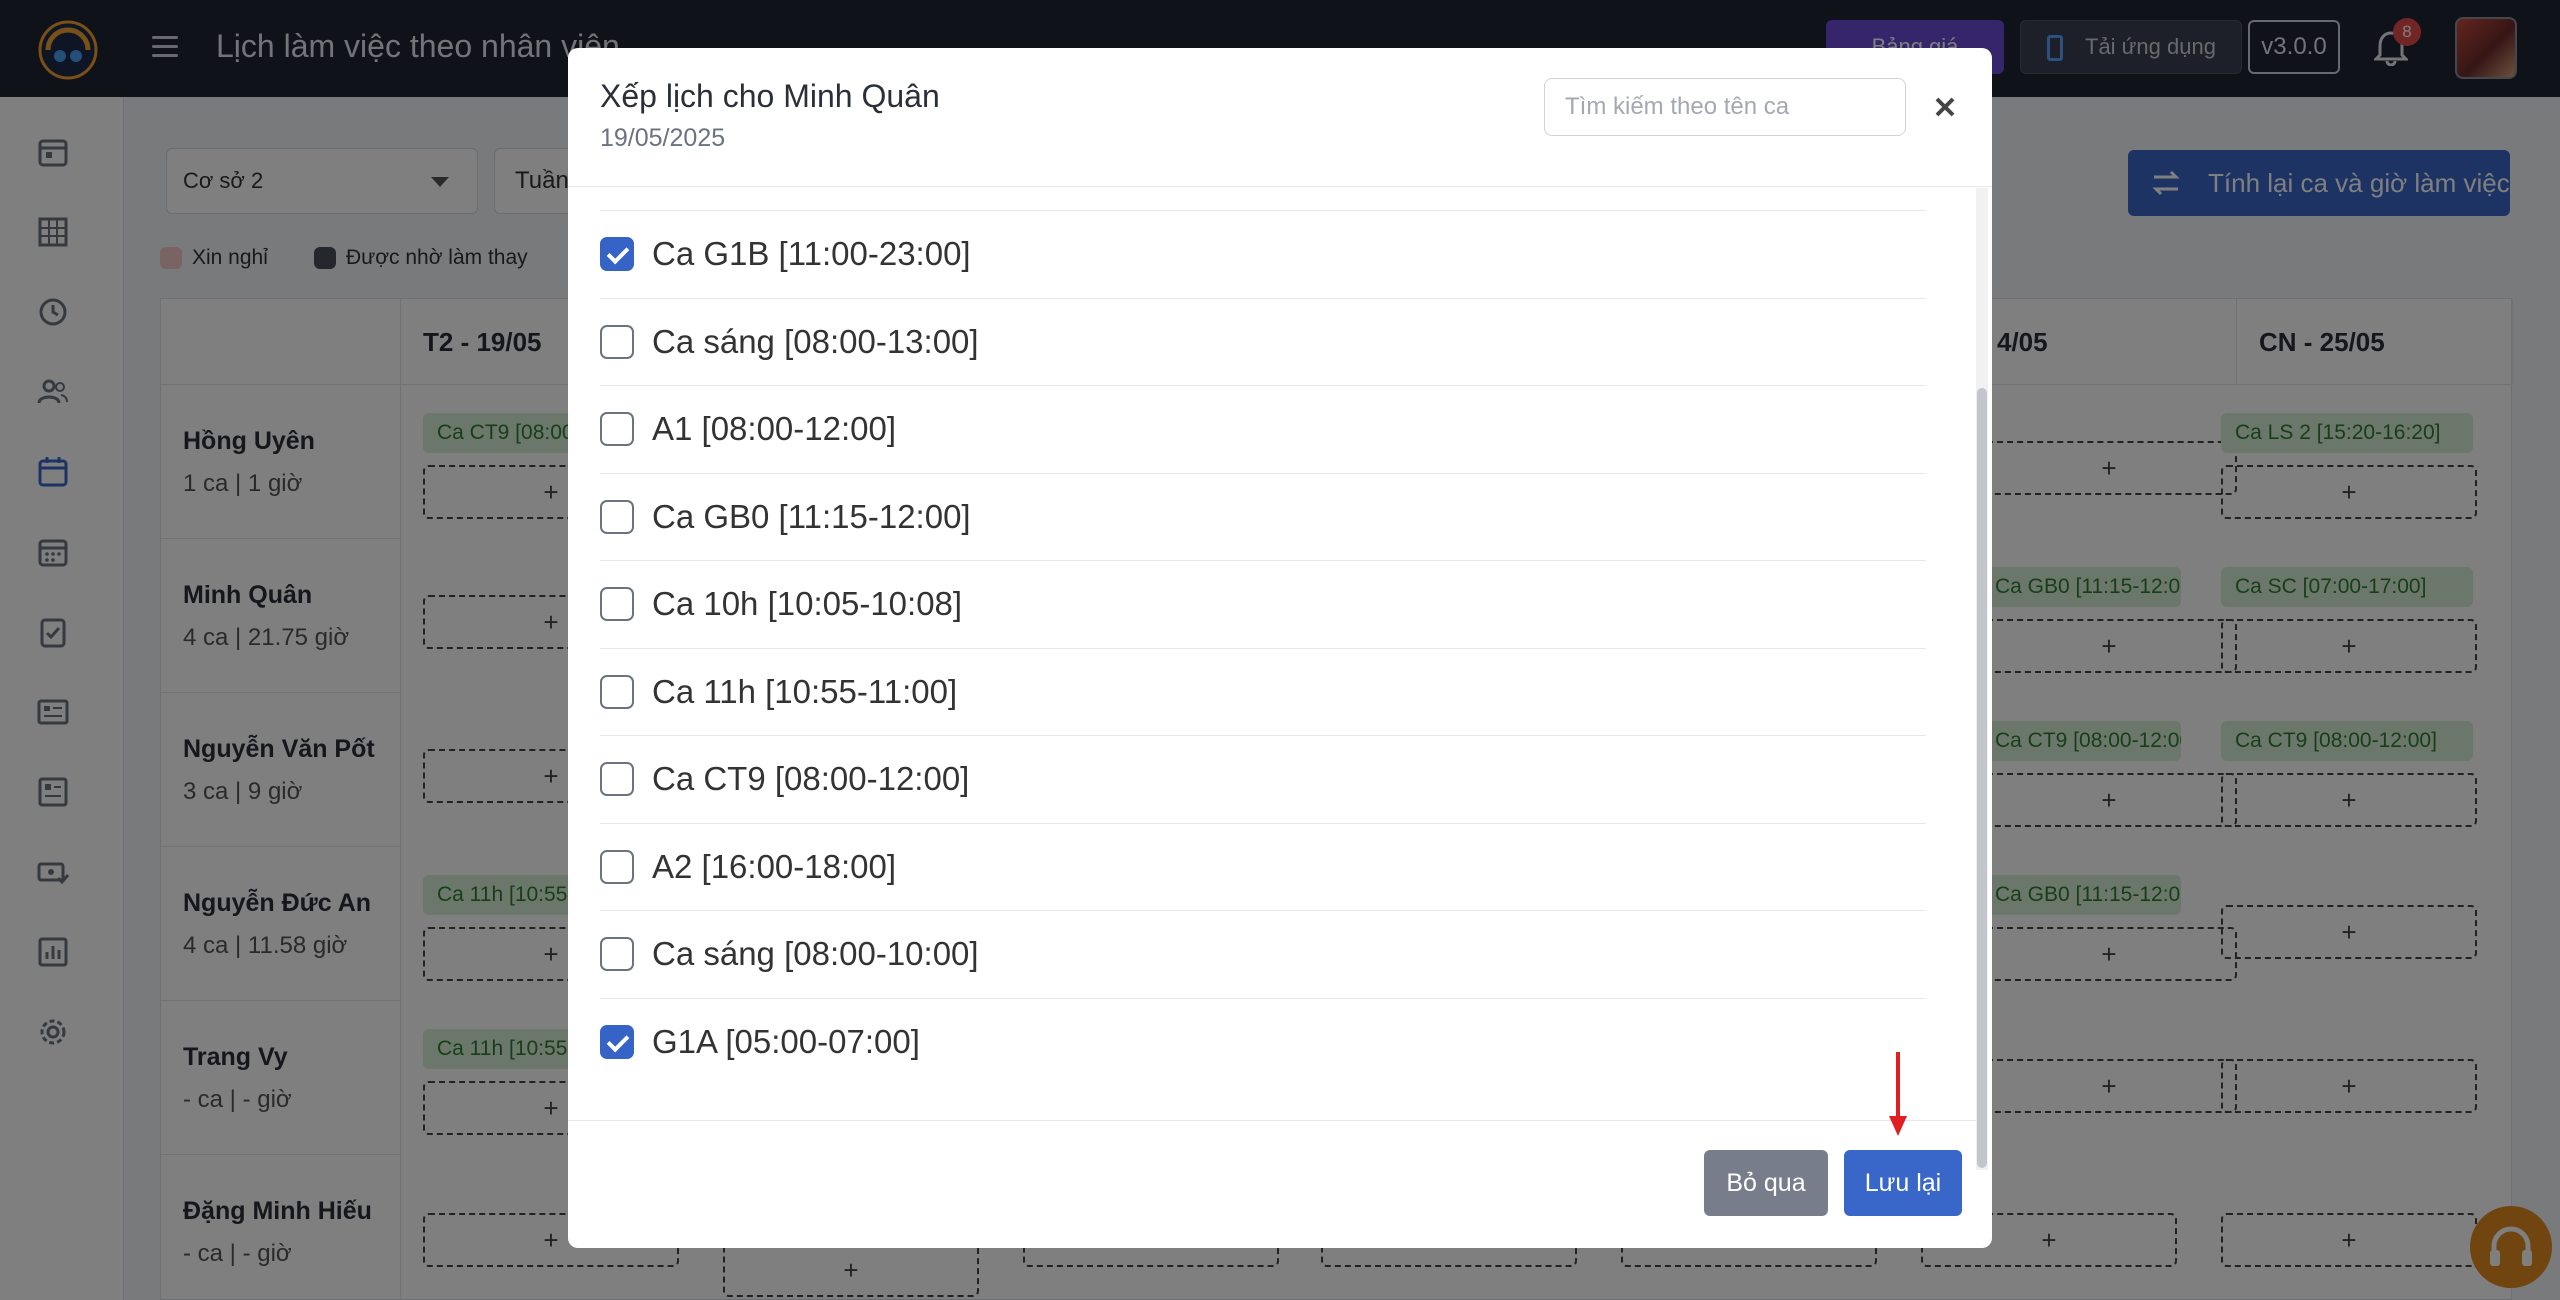 Image resolution: width=2560 pixels, height=1300 pixels. Describe the element at coordinates (1263, 341) in the screenshot. I see `shift-option: Ca sáng [08:00-13:00]` at that location.